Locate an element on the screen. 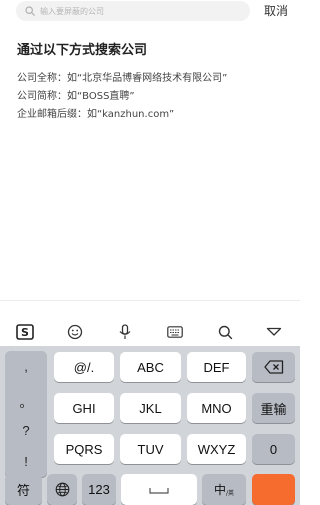 This screenshot has width=320, height=505. lang-label: 中 is located at coordinates (219, 490).